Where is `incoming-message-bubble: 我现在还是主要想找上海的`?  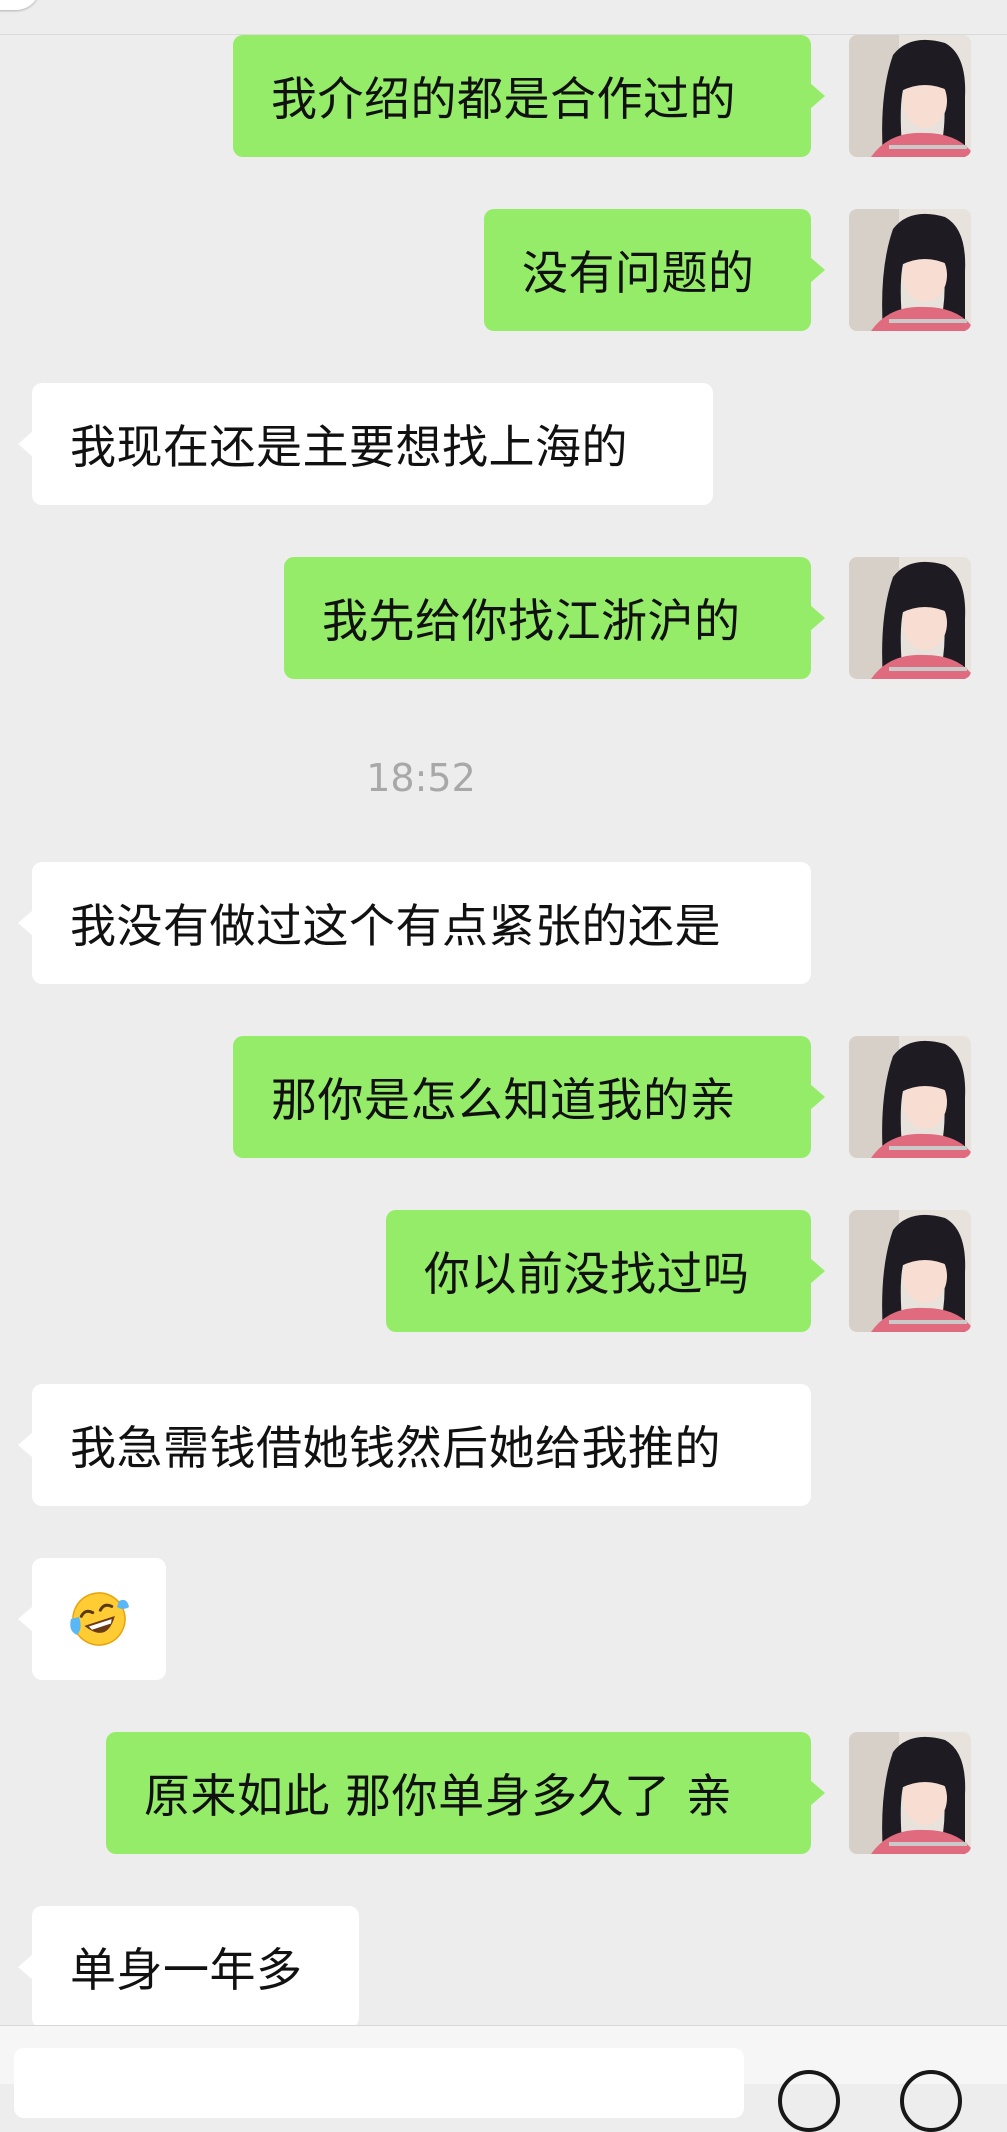 incoming-message-bubble: 我现在还是主要想找上海的 is located at coordinates (365, 444).